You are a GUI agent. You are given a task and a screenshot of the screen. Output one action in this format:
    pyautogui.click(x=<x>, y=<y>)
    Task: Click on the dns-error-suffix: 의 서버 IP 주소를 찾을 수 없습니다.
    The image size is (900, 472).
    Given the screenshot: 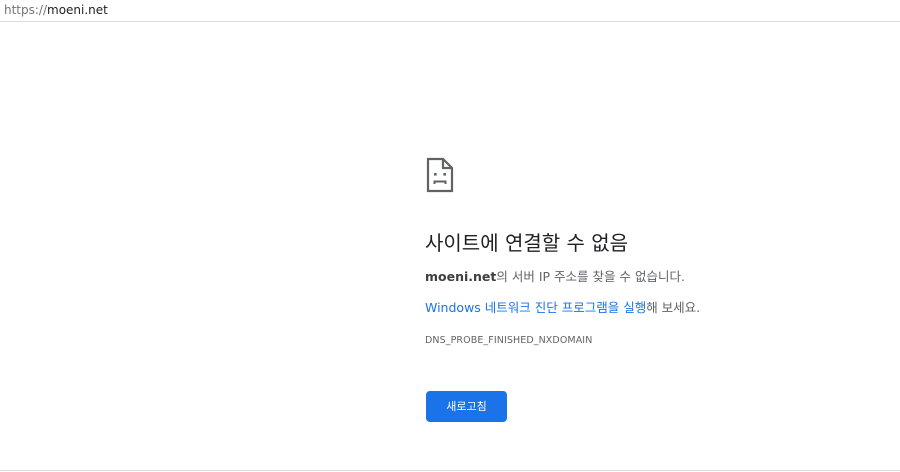 What is the action you would take?
    pyautogui.click(x=590, y=276)
    